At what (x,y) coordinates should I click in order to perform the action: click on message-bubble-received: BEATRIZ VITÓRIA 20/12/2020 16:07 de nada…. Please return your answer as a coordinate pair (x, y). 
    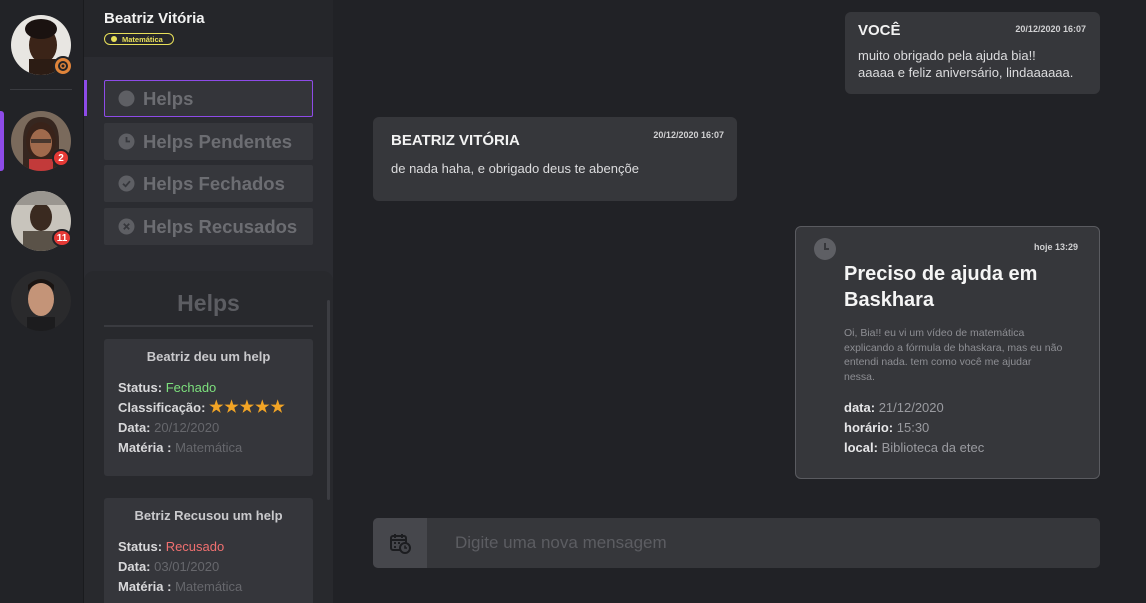
    Looking at the image, I should click on (555, 159).